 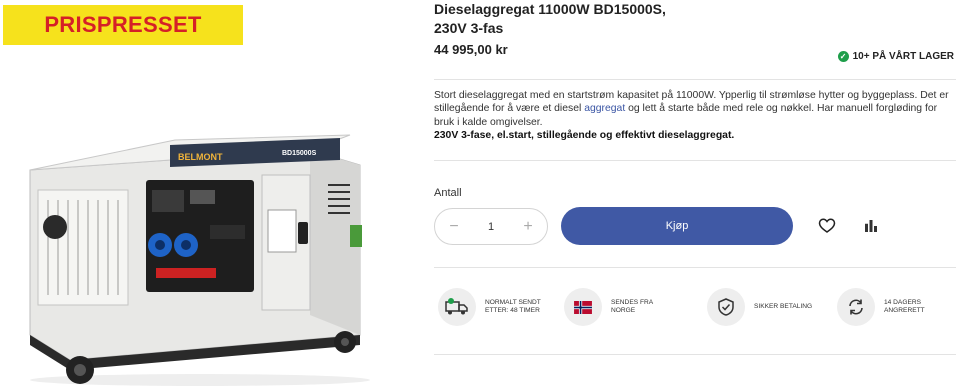 What do you see at coordinates (904, 310) in the screenshot?
I see `feature-line: ANGRERETT` at bounding box center [904, 310].